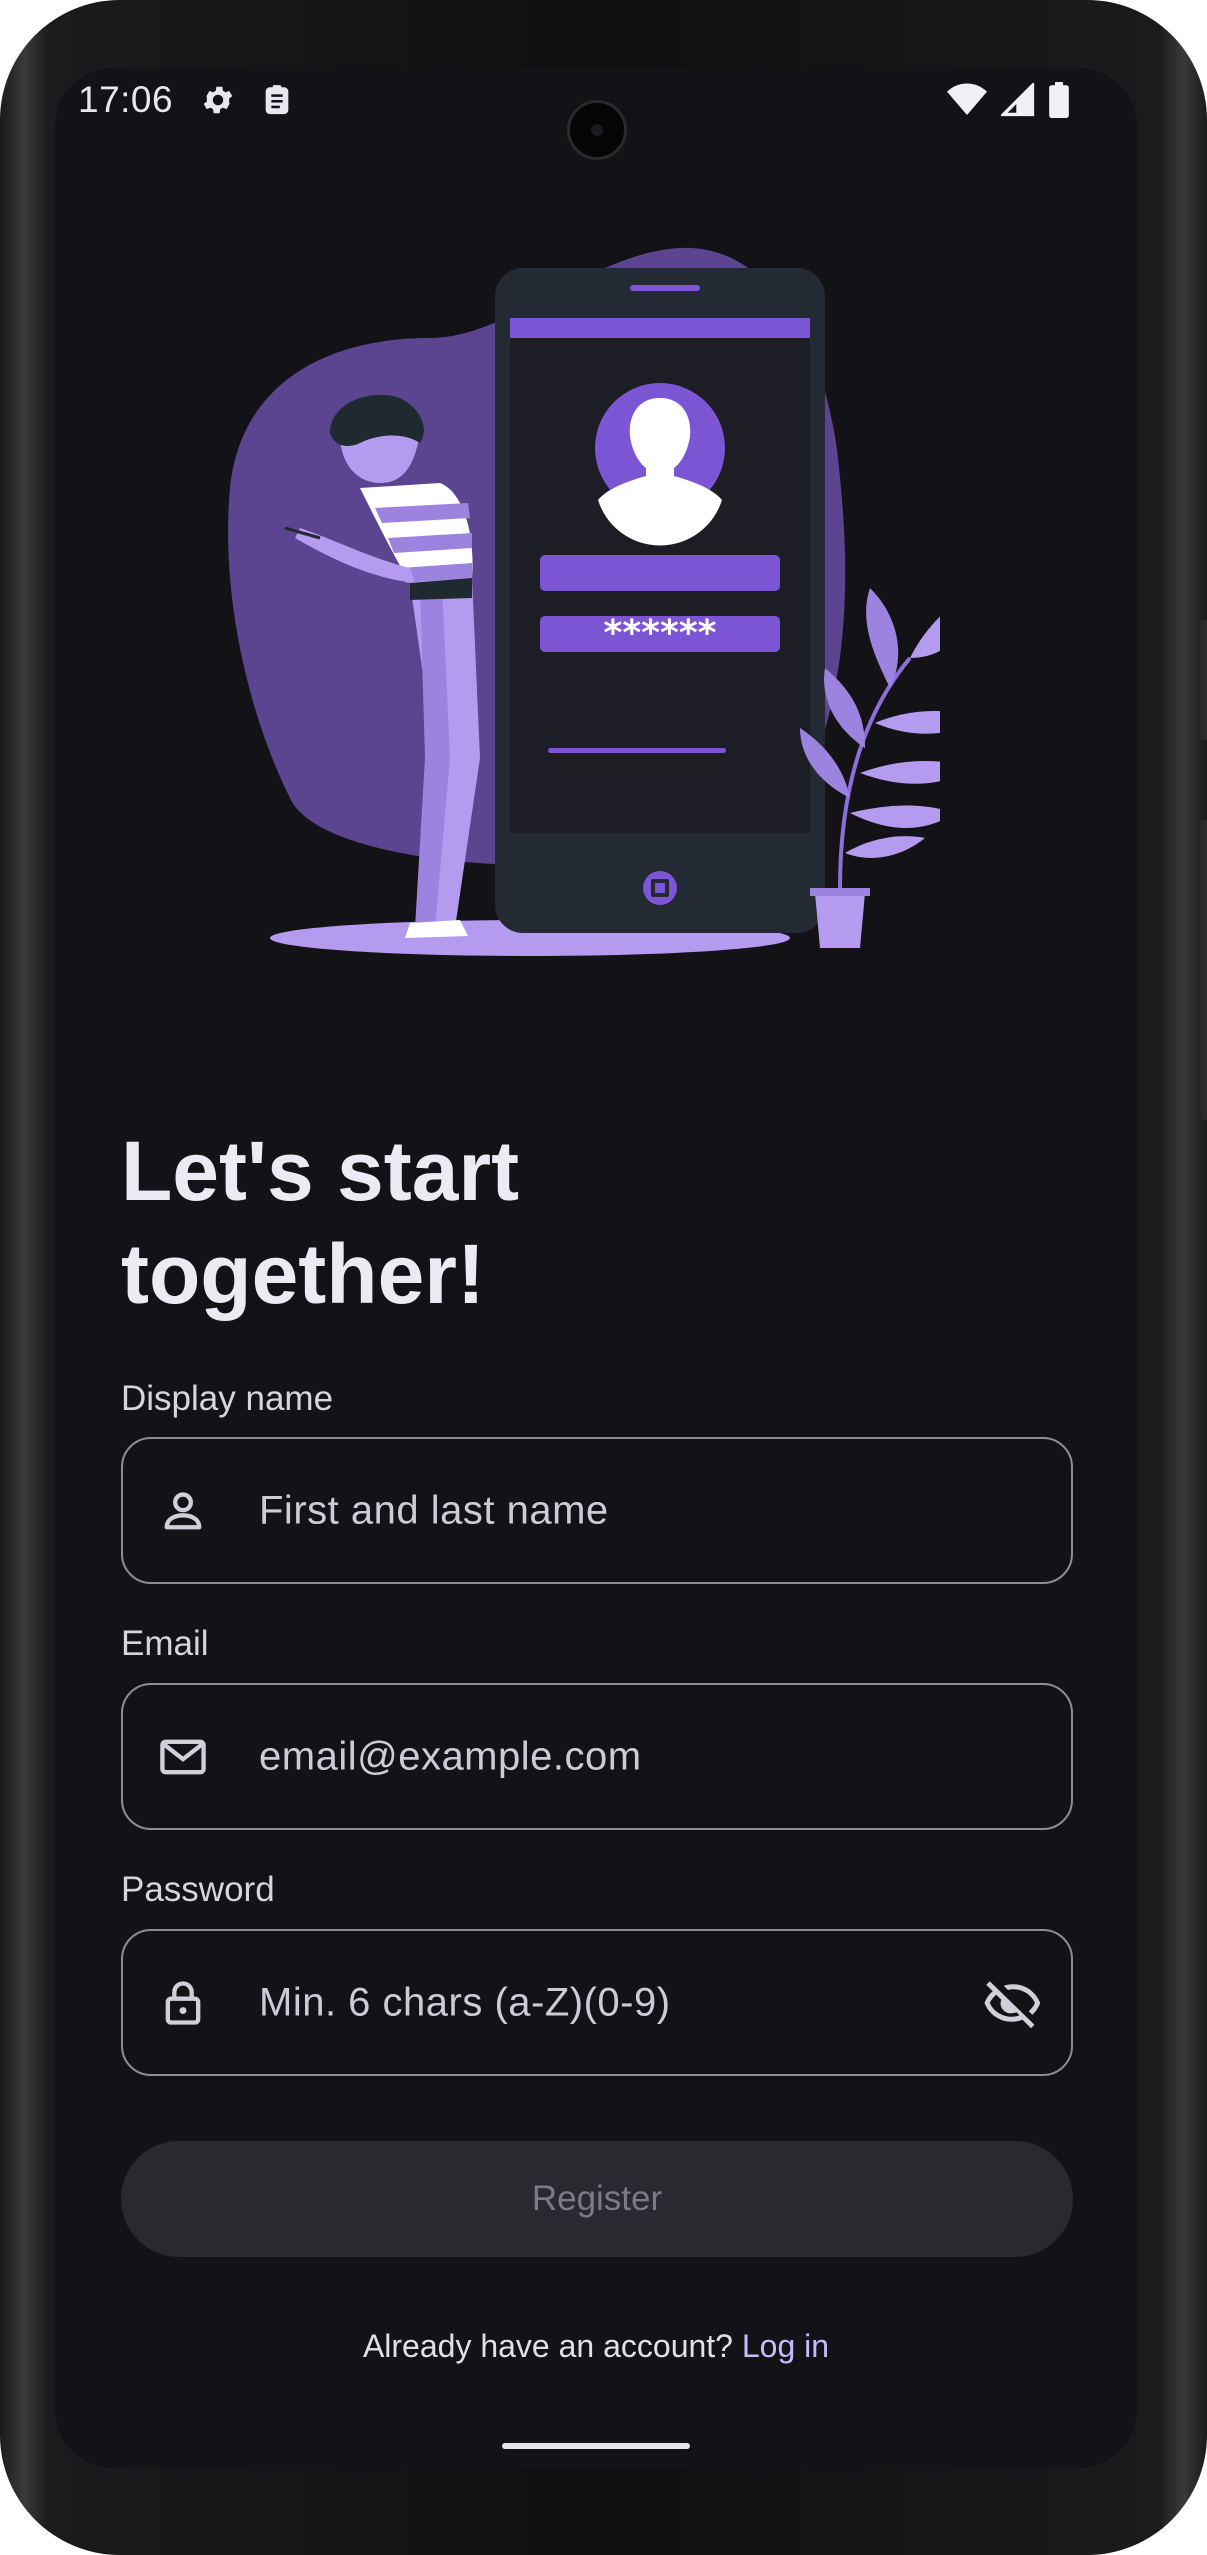 This screenshot has height=2555, width=1207. I want to click on login-prompt-text: Already have an account?, so click(552, 2346).